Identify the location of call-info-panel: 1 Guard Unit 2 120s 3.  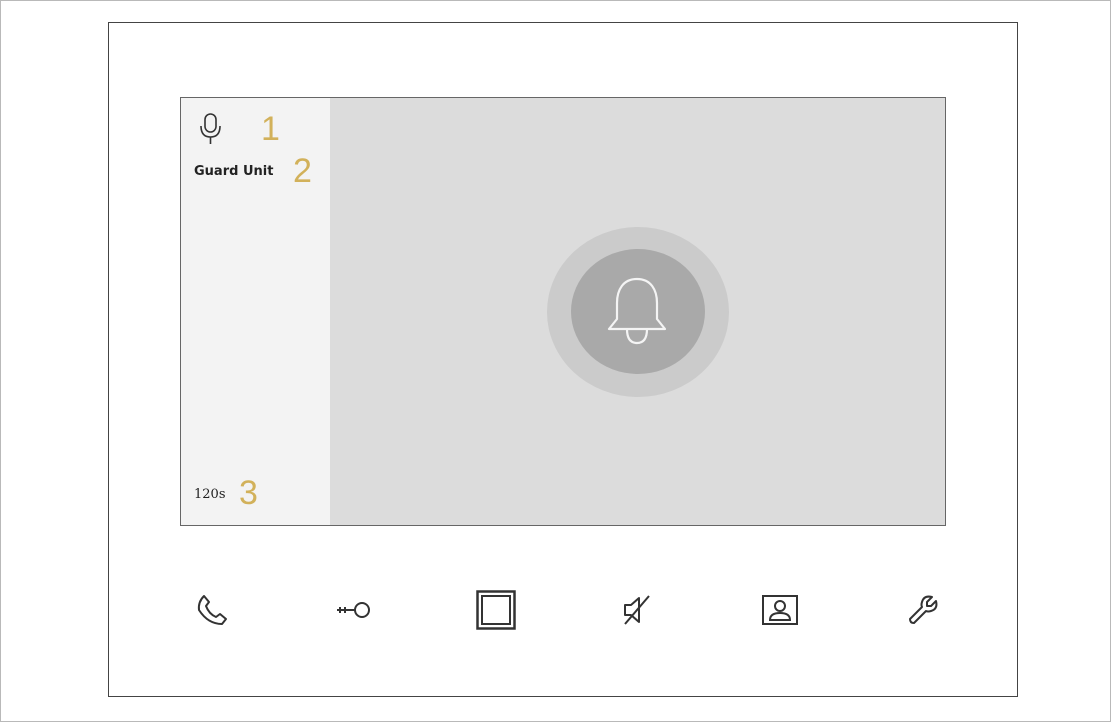
(255, 311).